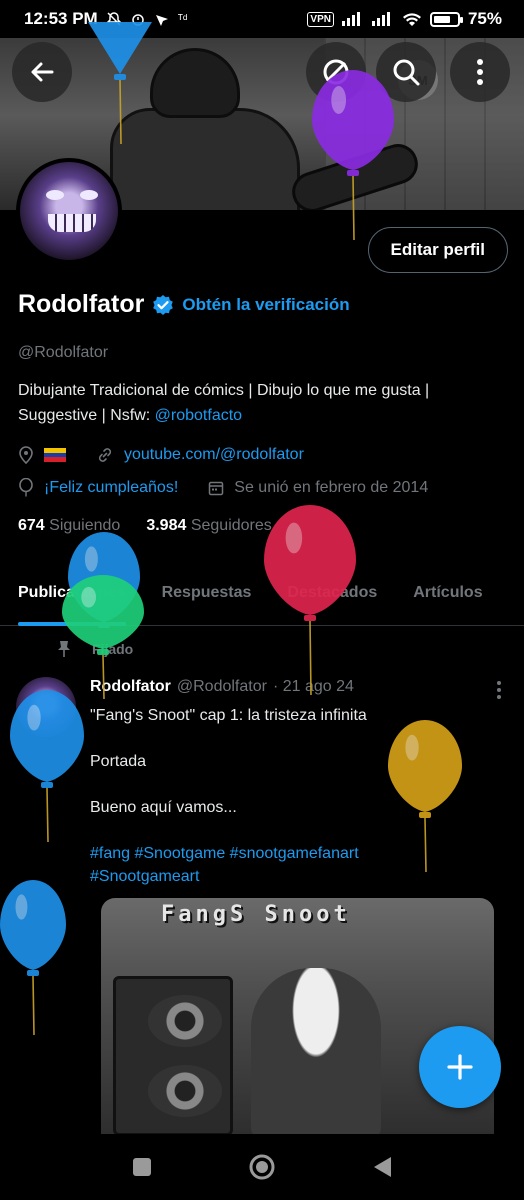  I want to click on wifi-icon, so click(411, 19).